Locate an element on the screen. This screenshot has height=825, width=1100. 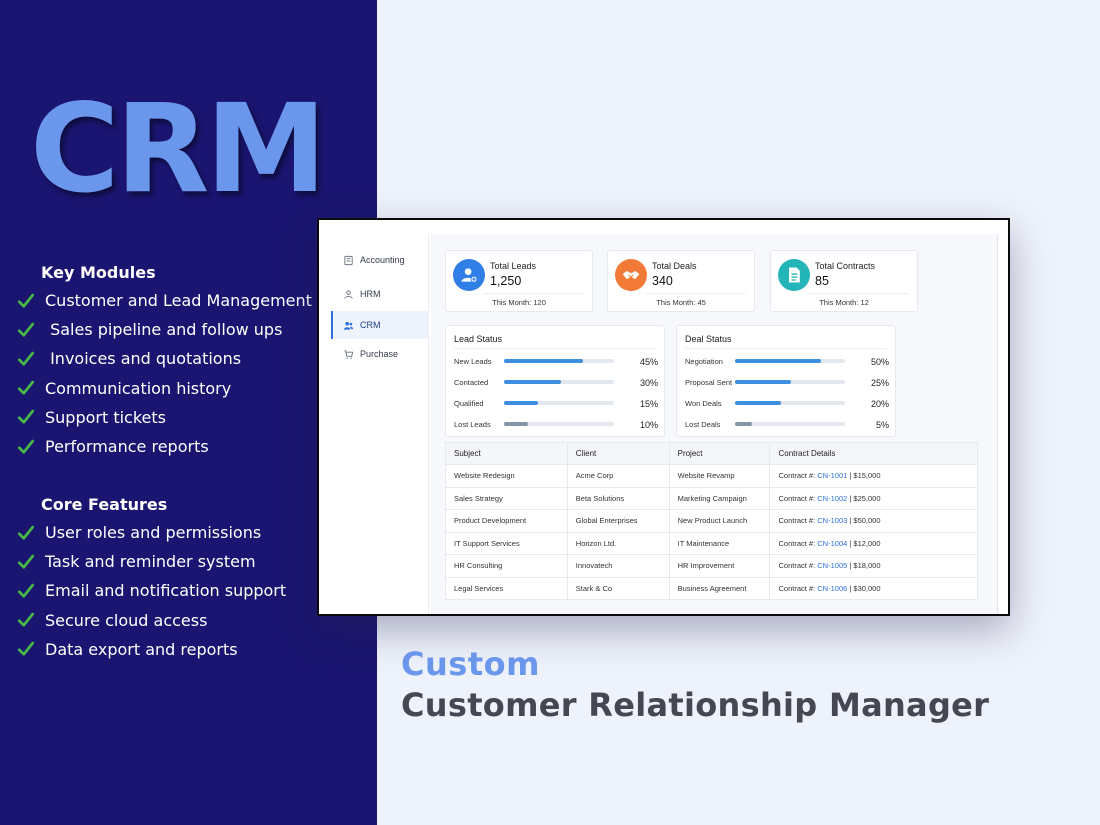
stat-label: Total Deals is located at coordinates (674, 266).